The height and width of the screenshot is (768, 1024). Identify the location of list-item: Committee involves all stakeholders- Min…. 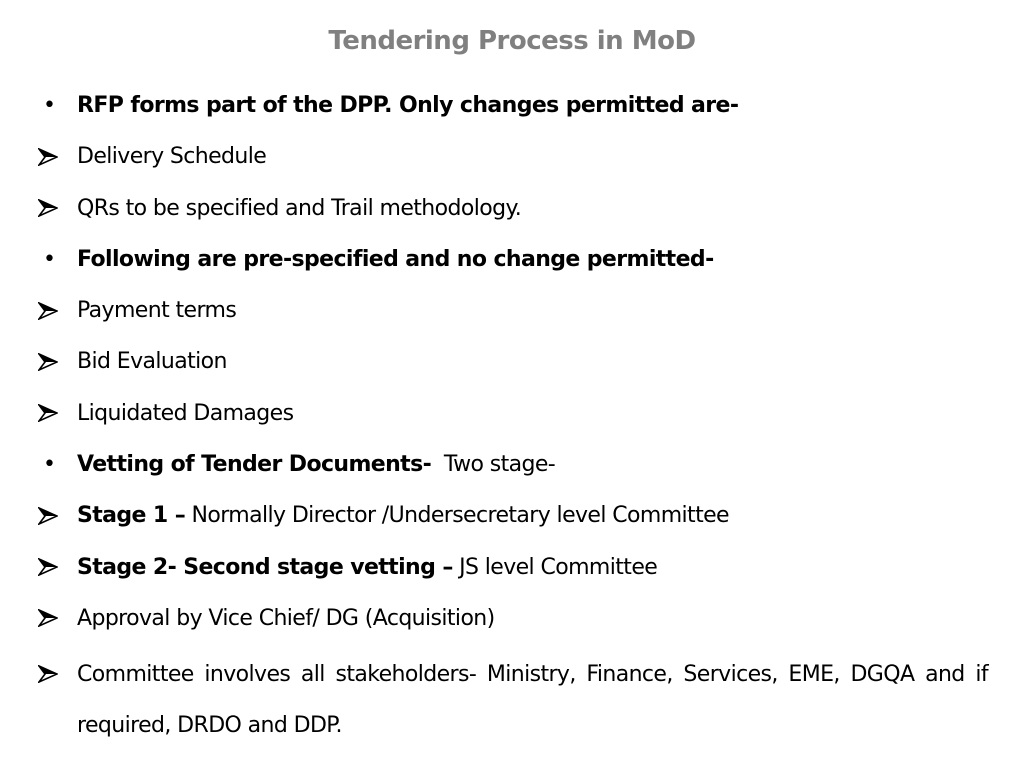
(513, 700).